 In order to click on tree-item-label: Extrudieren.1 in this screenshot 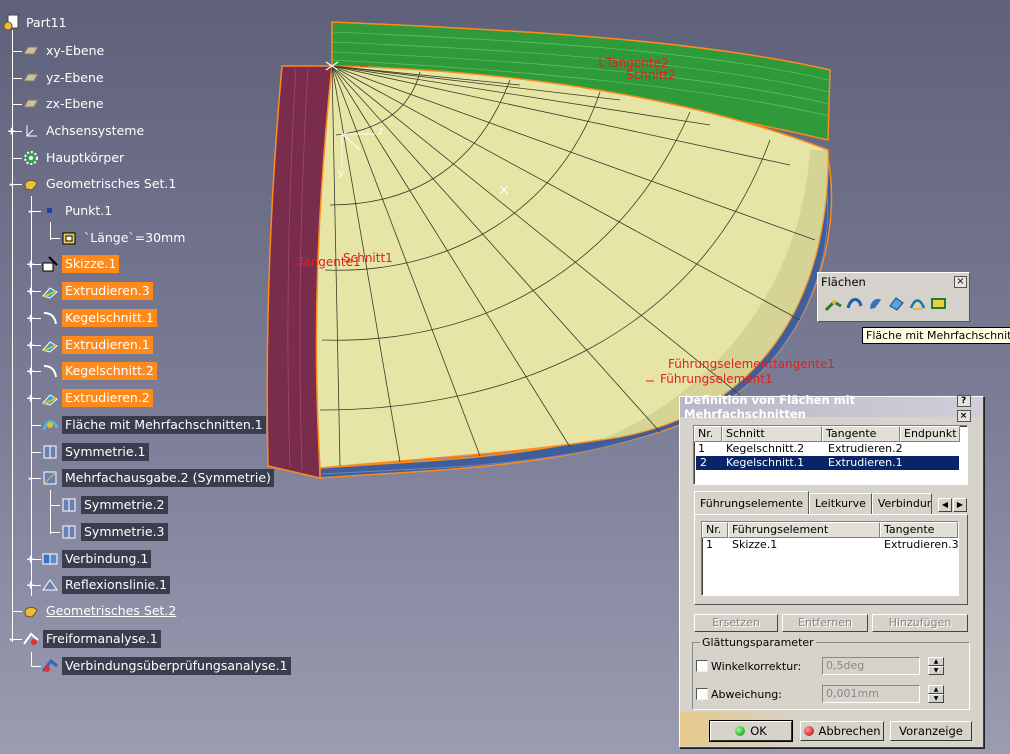, I will do `click(107, 345)`.